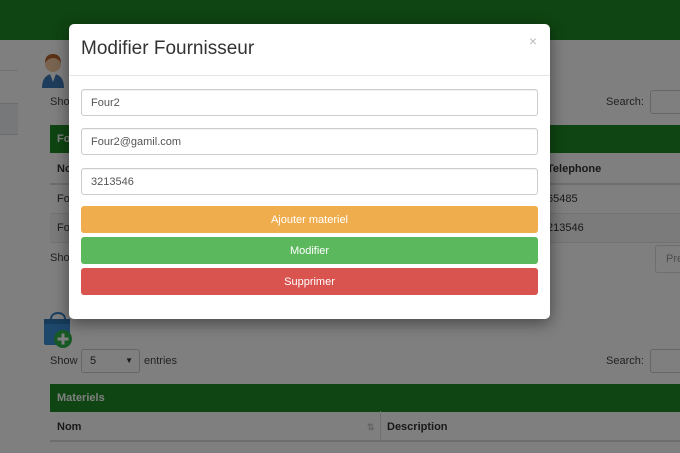  Describe the element at coordinates (309, 50) in the screenshot. I see `modal-header: Modifier Fournisseur ×` at that location.